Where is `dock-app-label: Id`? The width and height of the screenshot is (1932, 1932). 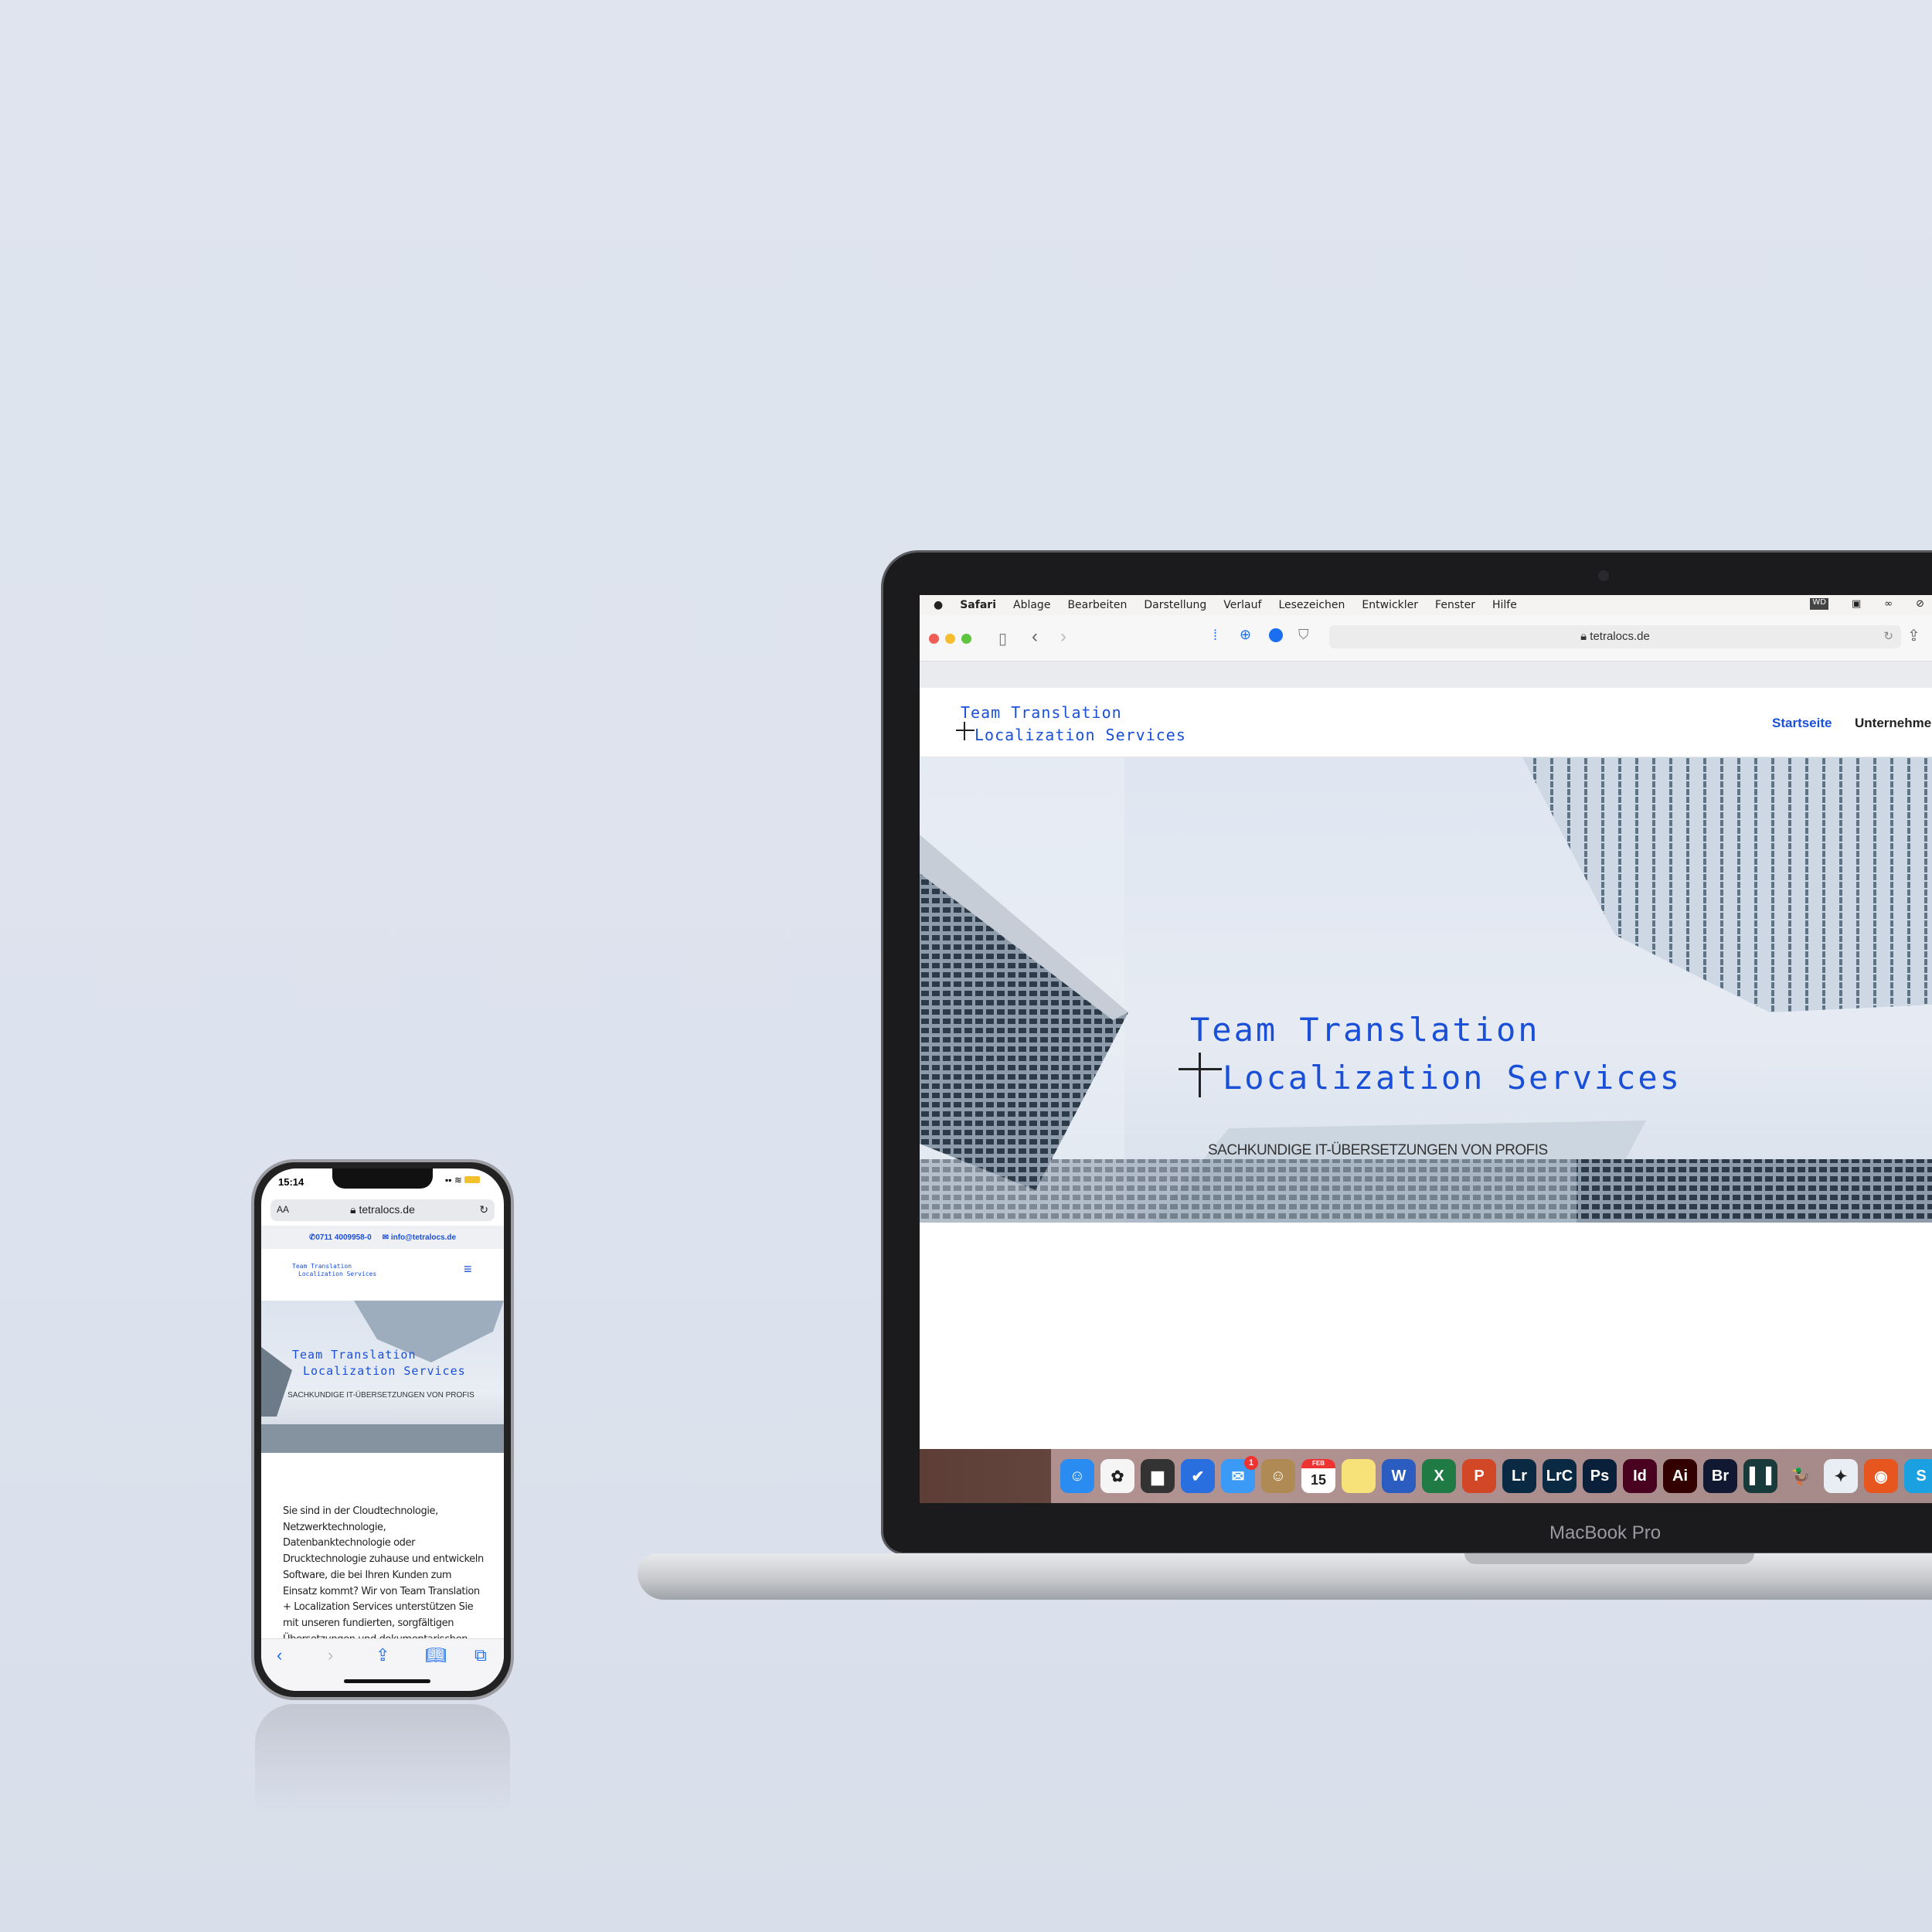 dock-app-label: Id is located at coordinates (1640, 1476).